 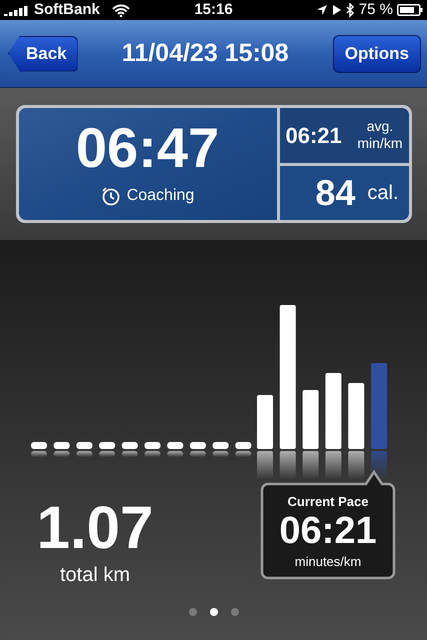 I want to click on current-pace-value: 06:21, so click(x=328, y=531).